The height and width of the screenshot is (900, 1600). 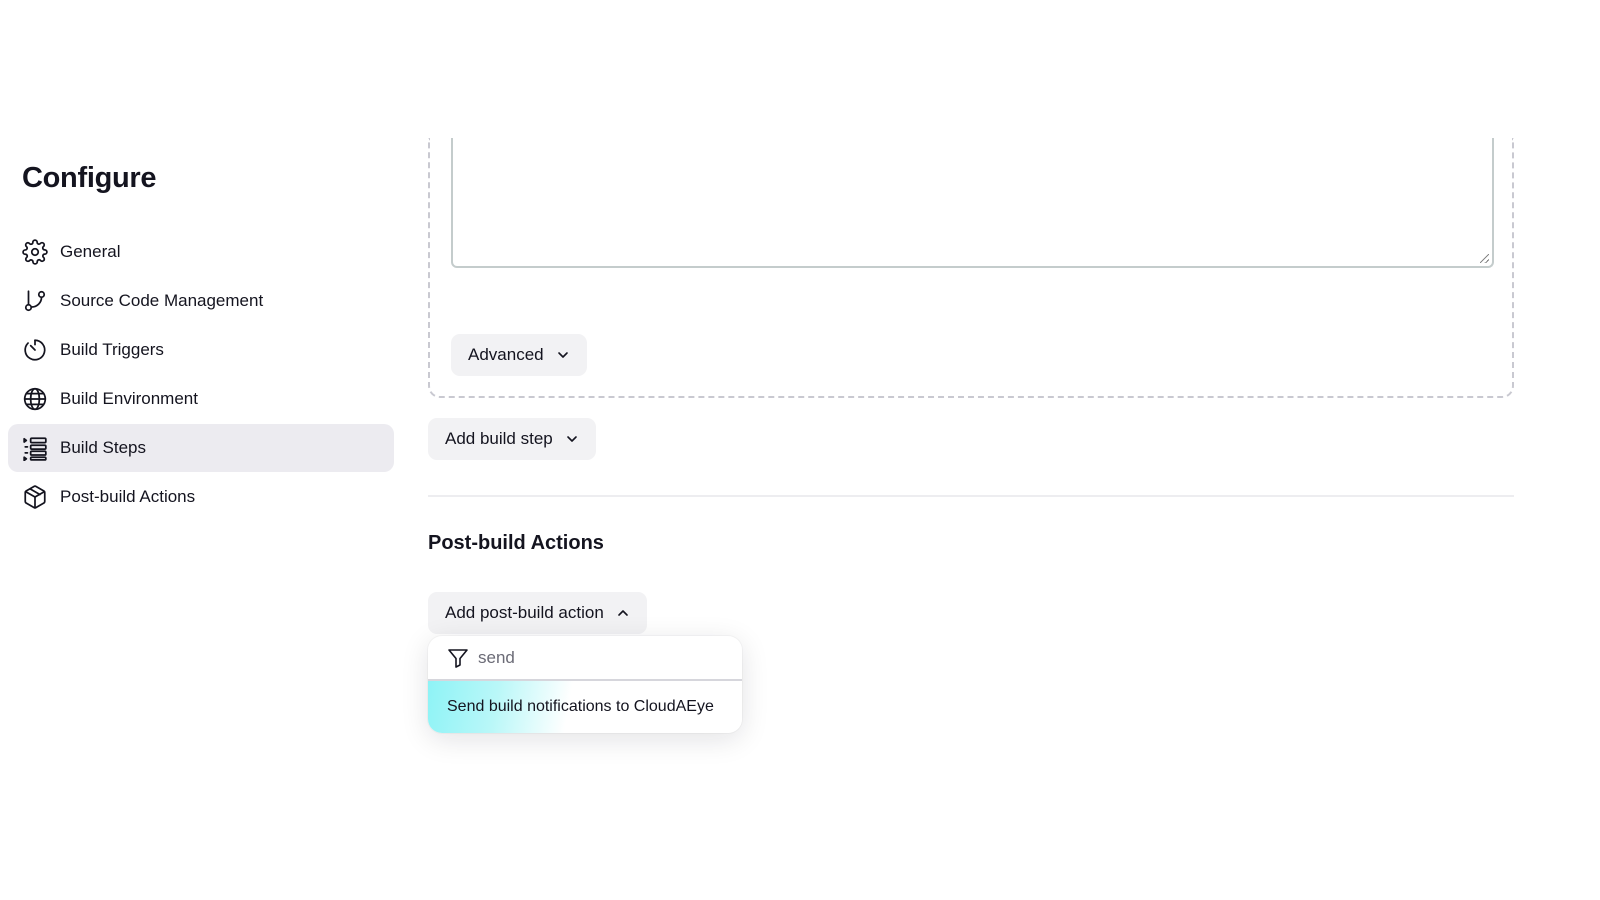 I want to click on dropdown-item-send-build-notifications: Send build notifications to CloudAEye, so click(x=585, y=707).